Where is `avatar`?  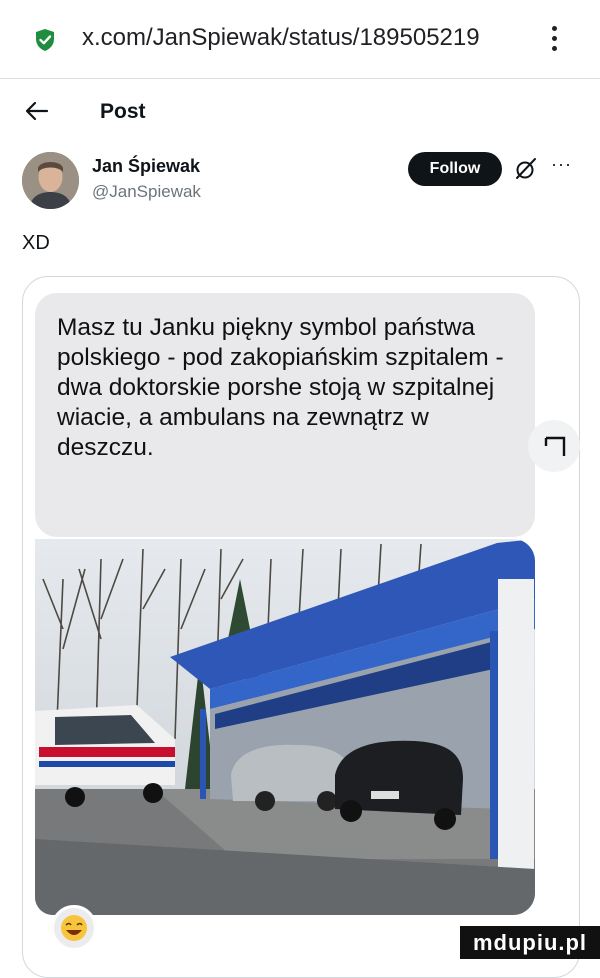
avatar is located at coordinates (50, 180).